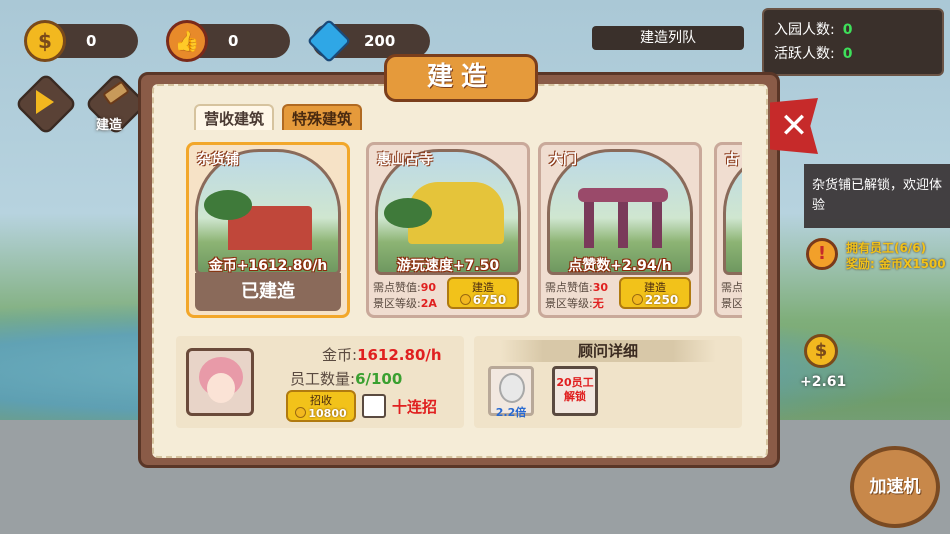 The image size is (950, 534). What do you see at coordinates (575, 391) in the screenshot?
I see `advisor-slot-locked: 20员工解锁` at bounding box center [575, 391].